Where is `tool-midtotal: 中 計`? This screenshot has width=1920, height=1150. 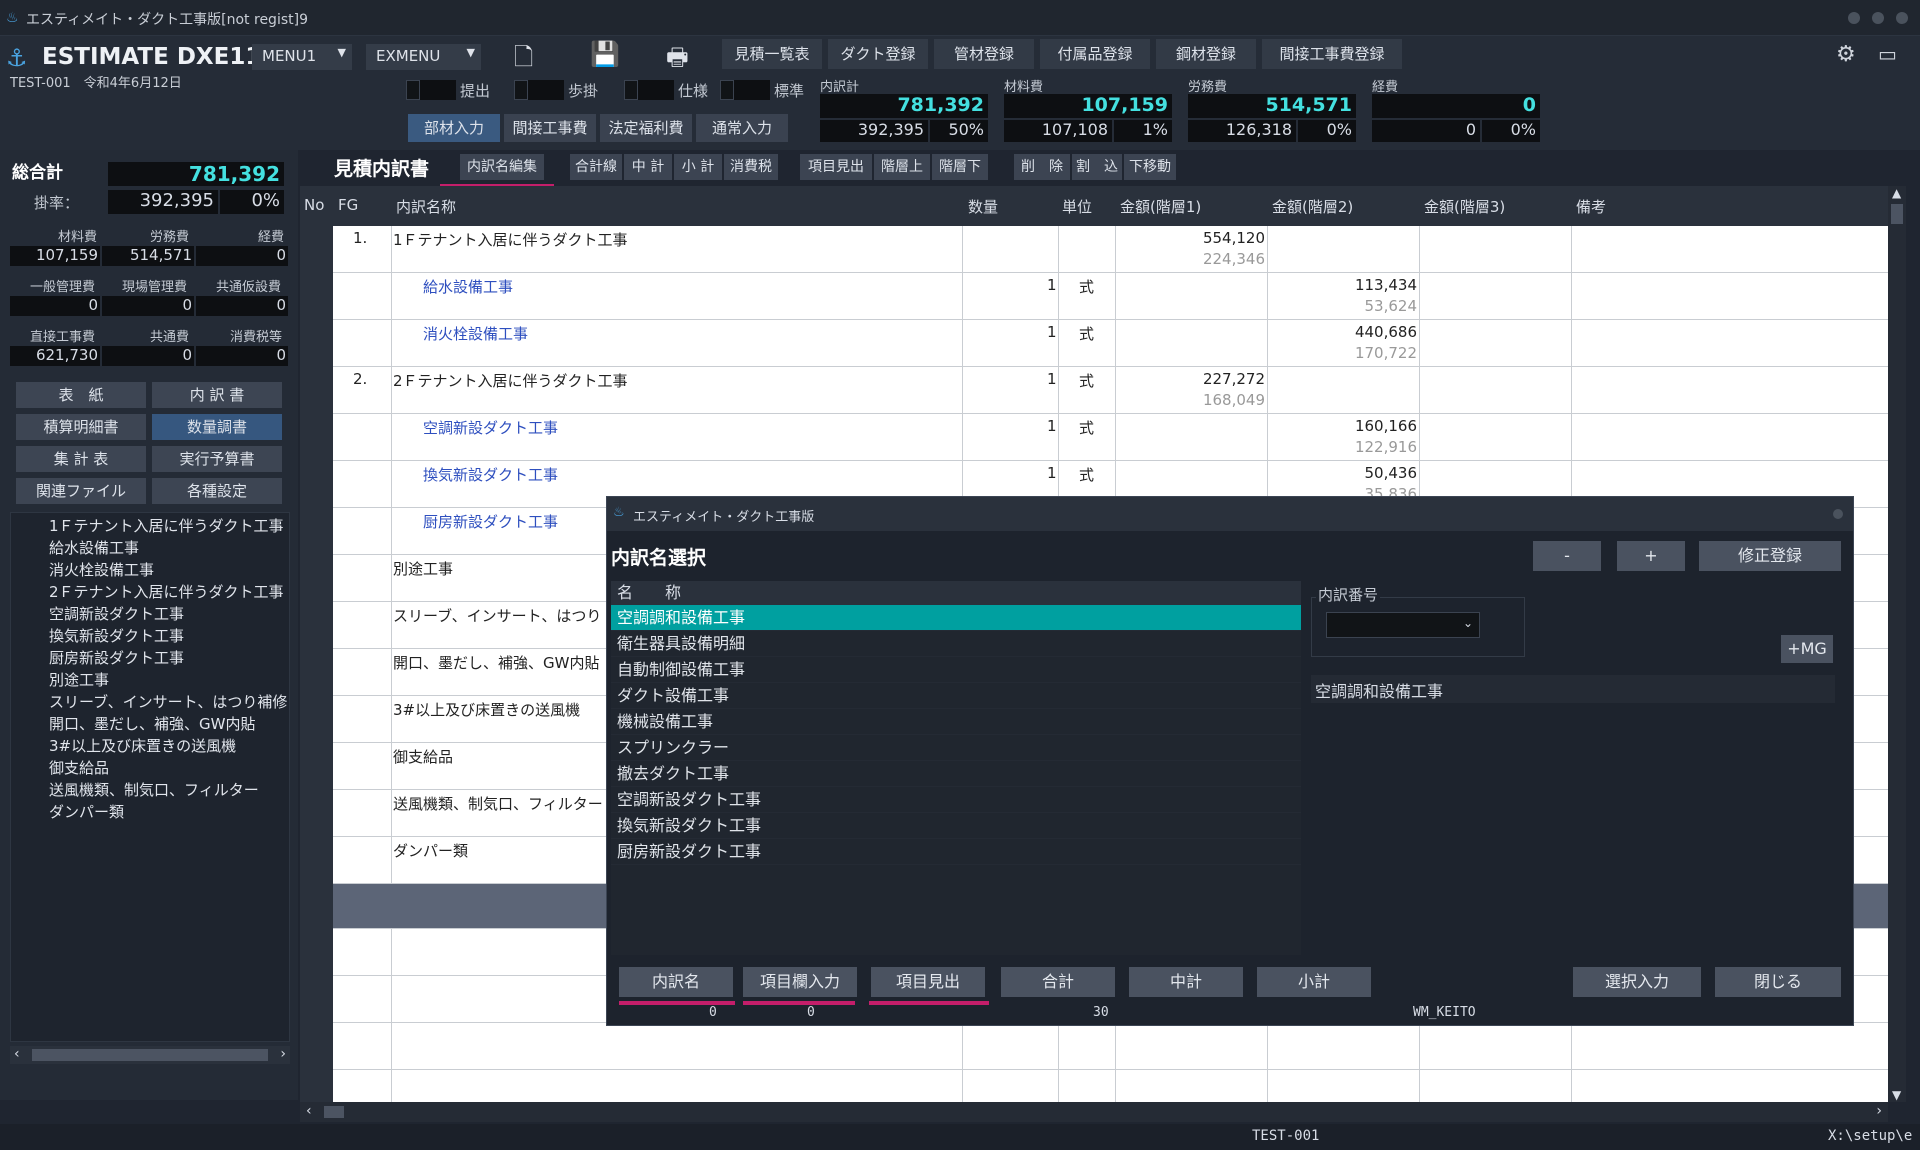
tool-midtotal: 中 計 is located at coordinates (648, 167).